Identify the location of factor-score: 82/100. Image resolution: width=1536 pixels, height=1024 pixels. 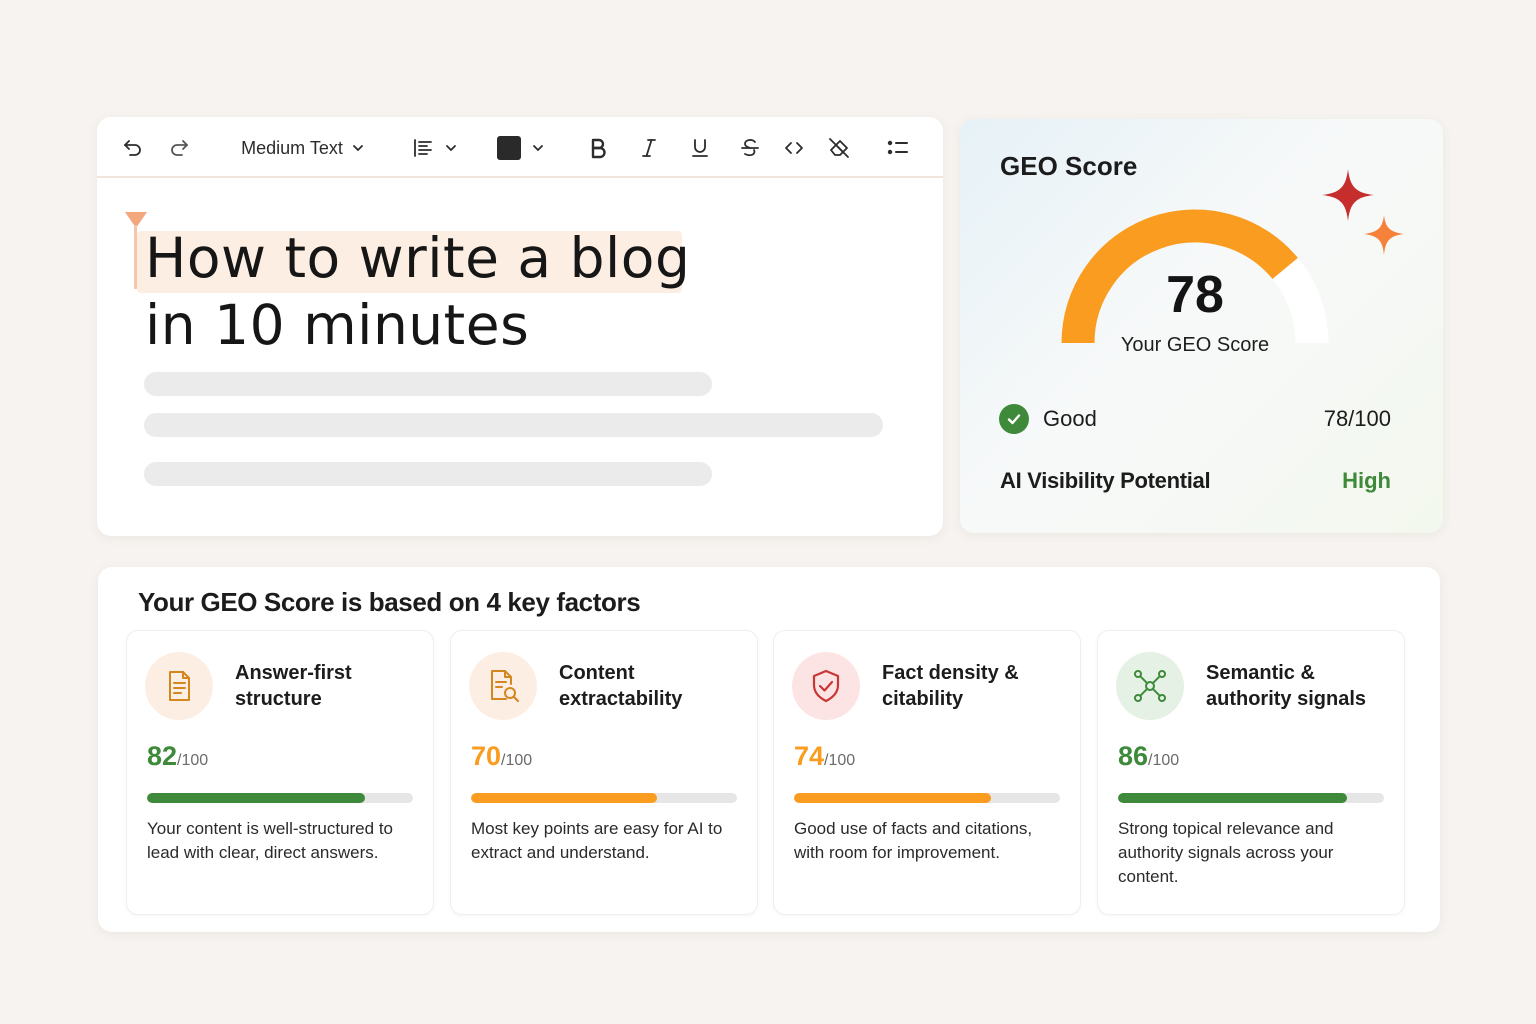
(177, 756).